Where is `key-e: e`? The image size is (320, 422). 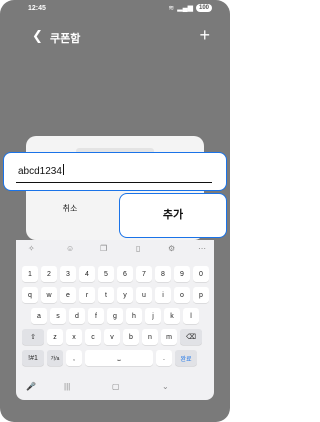 key-e: e is located at coordinates (68, 295).